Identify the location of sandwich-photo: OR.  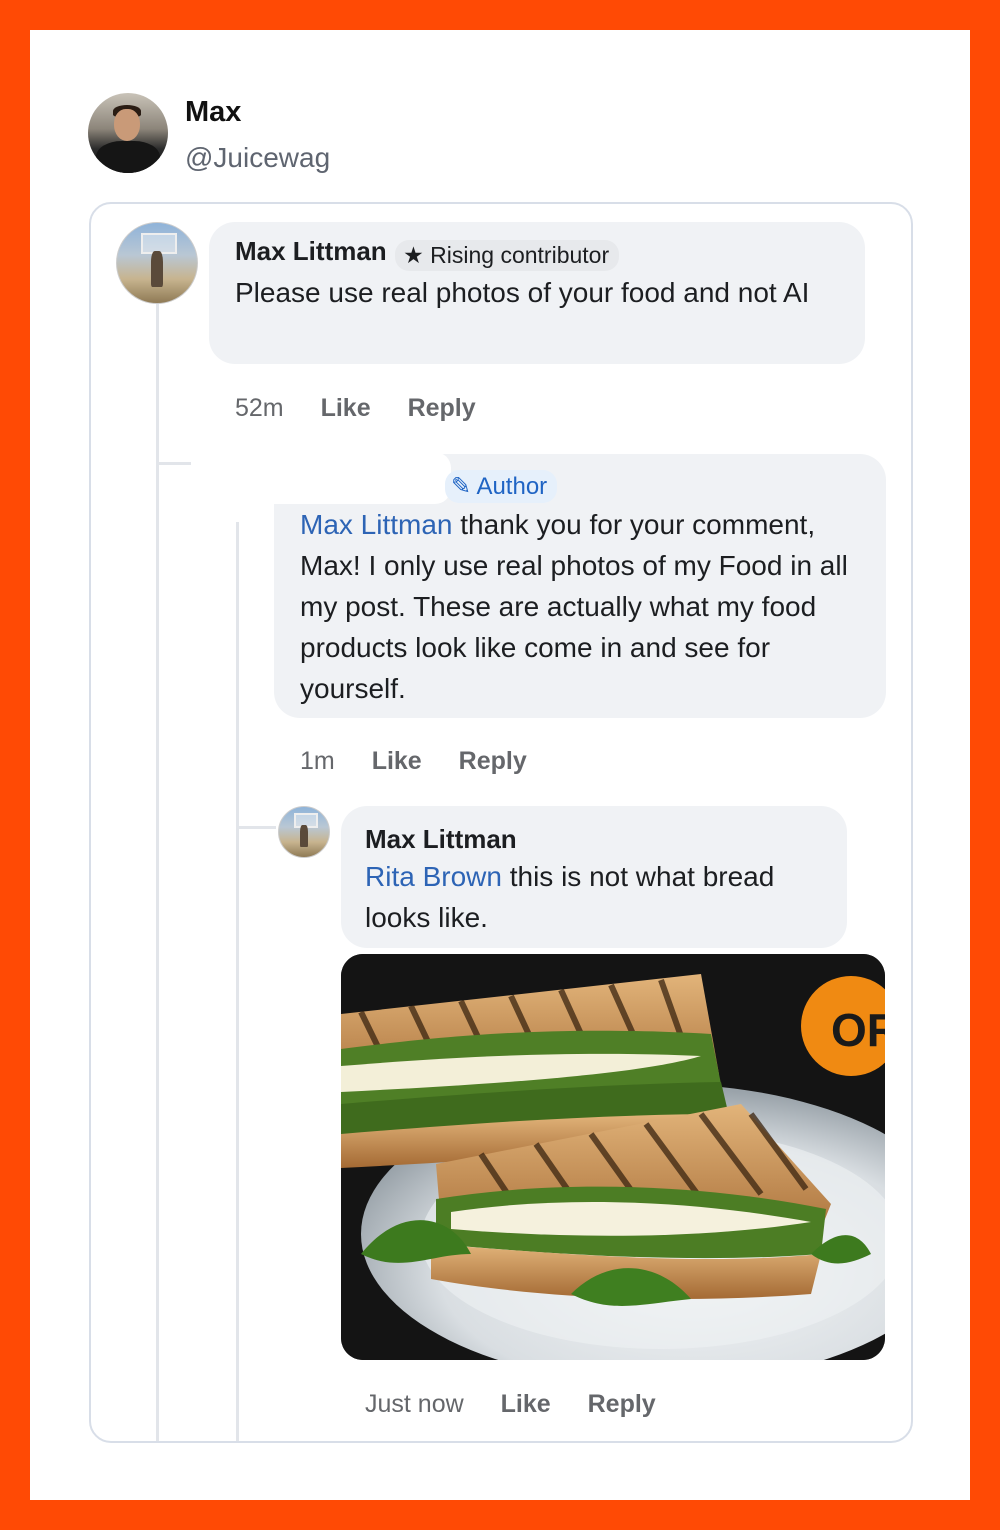
(613, 1157).